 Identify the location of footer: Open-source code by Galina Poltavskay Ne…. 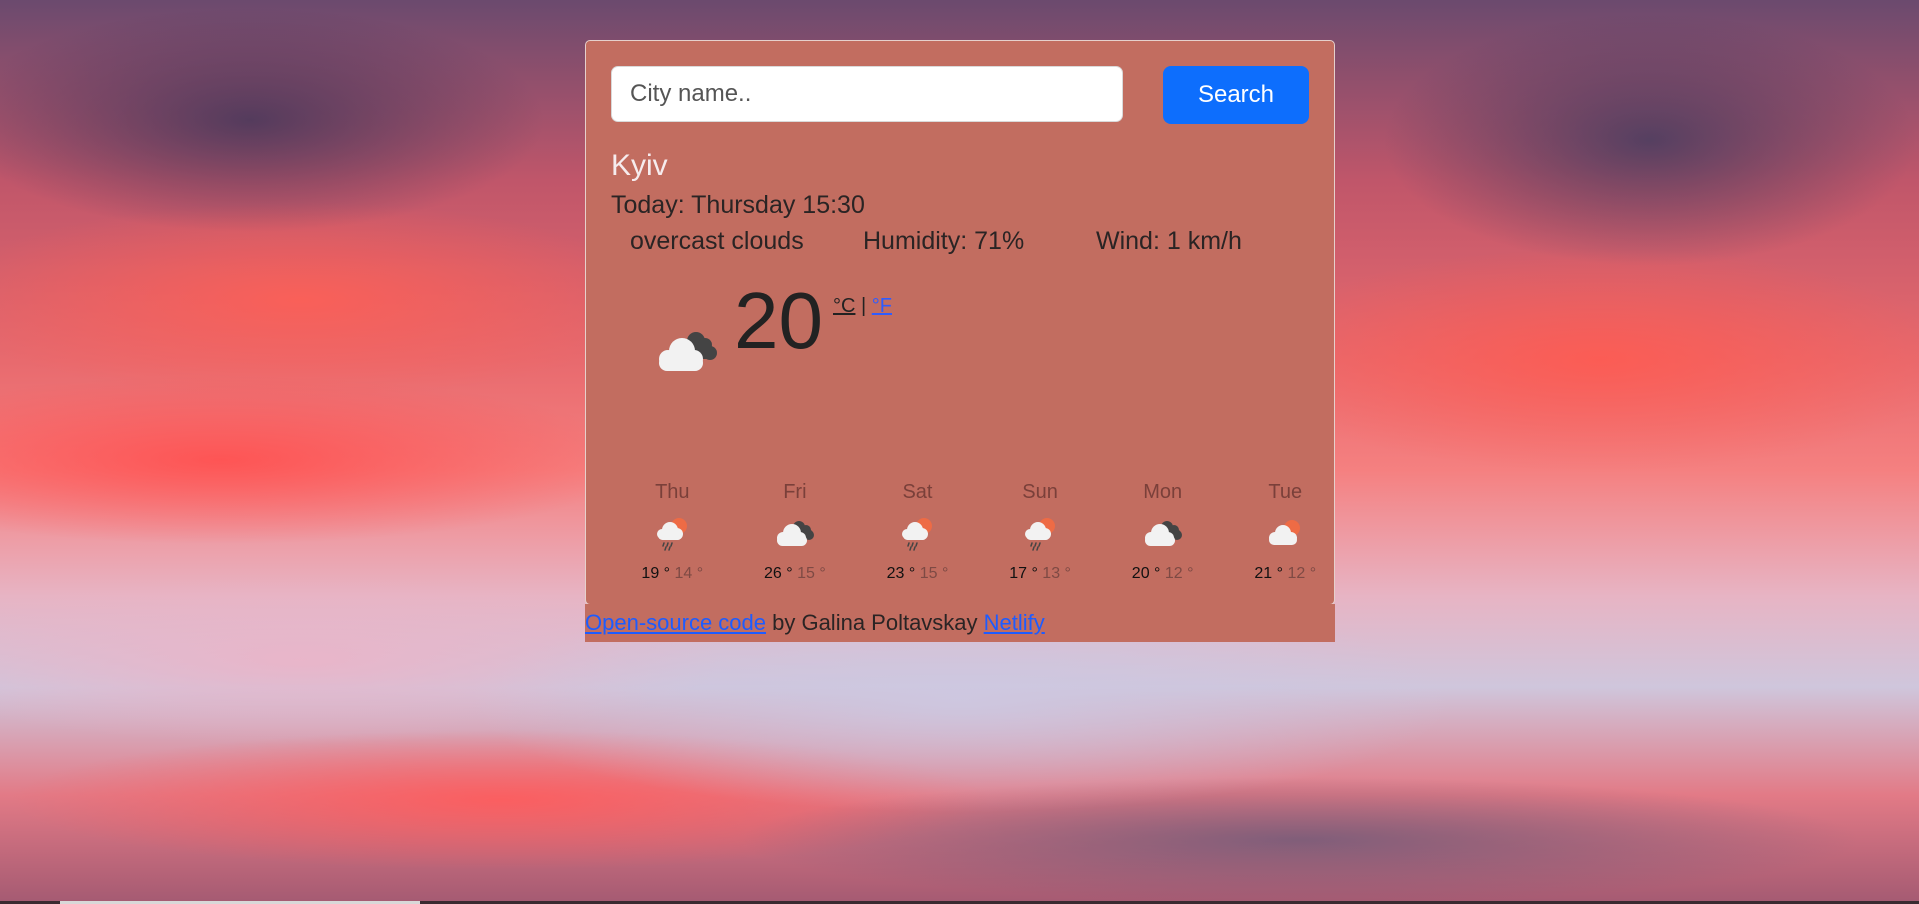
(960, 623).